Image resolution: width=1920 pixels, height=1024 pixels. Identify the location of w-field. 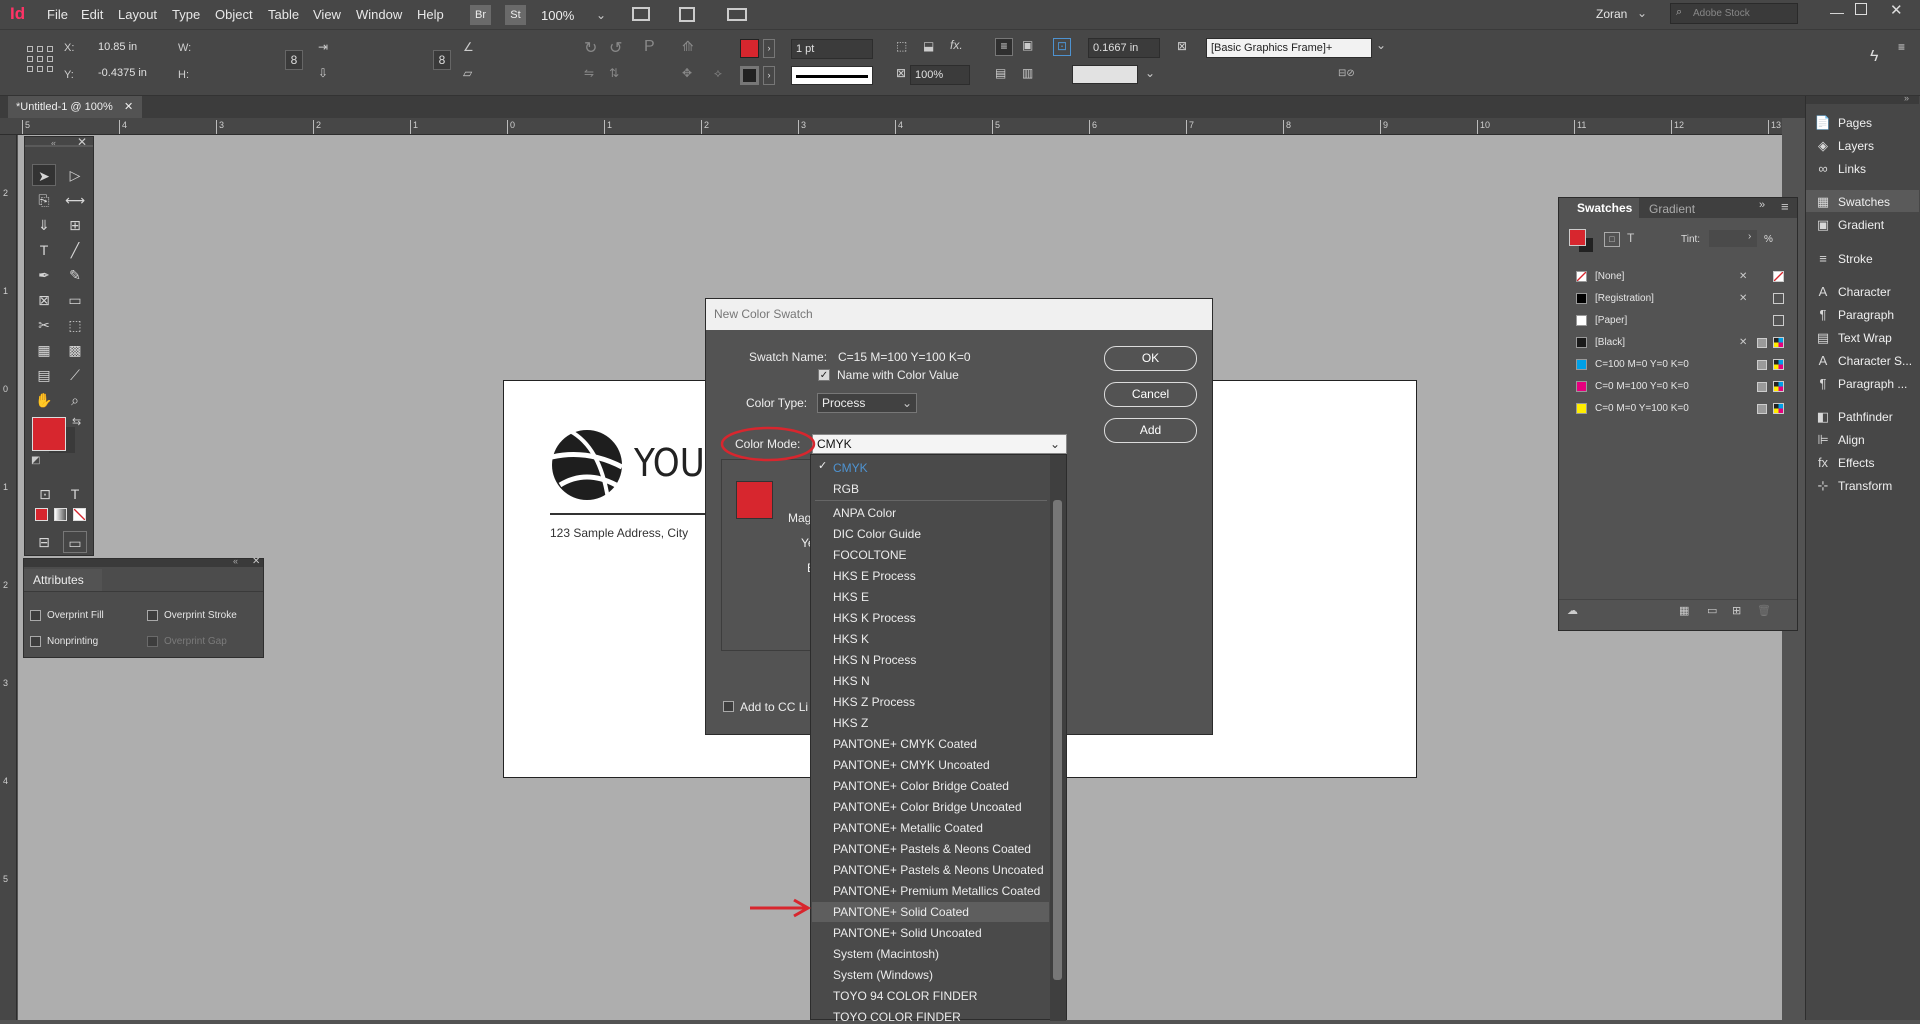
(231, 48).